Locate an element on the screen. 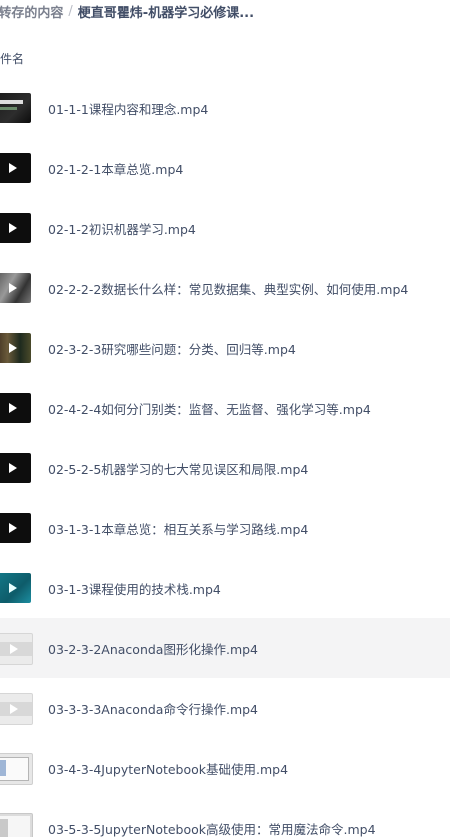 The image size is (450, 837). file-name: 03-2-3-2Anaconda图形化操作.mp4 is located at coordinates (153, 648).